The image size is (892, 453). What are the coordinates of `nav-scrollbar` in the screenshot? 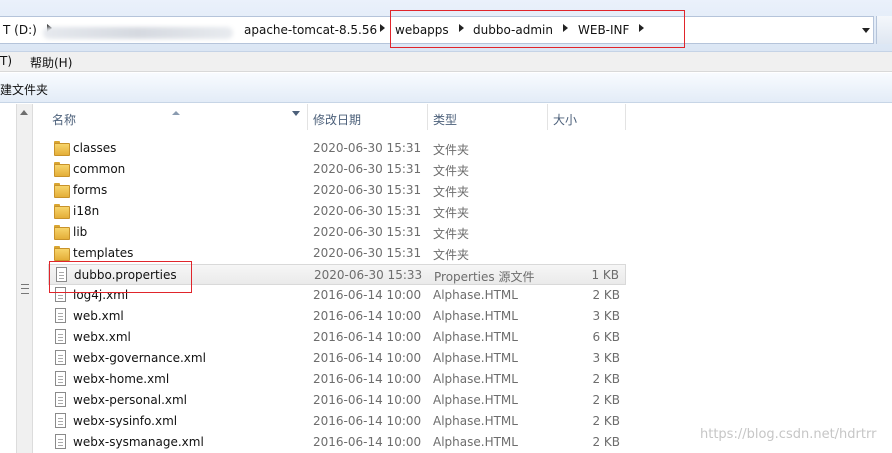 It's located at (24, 278).